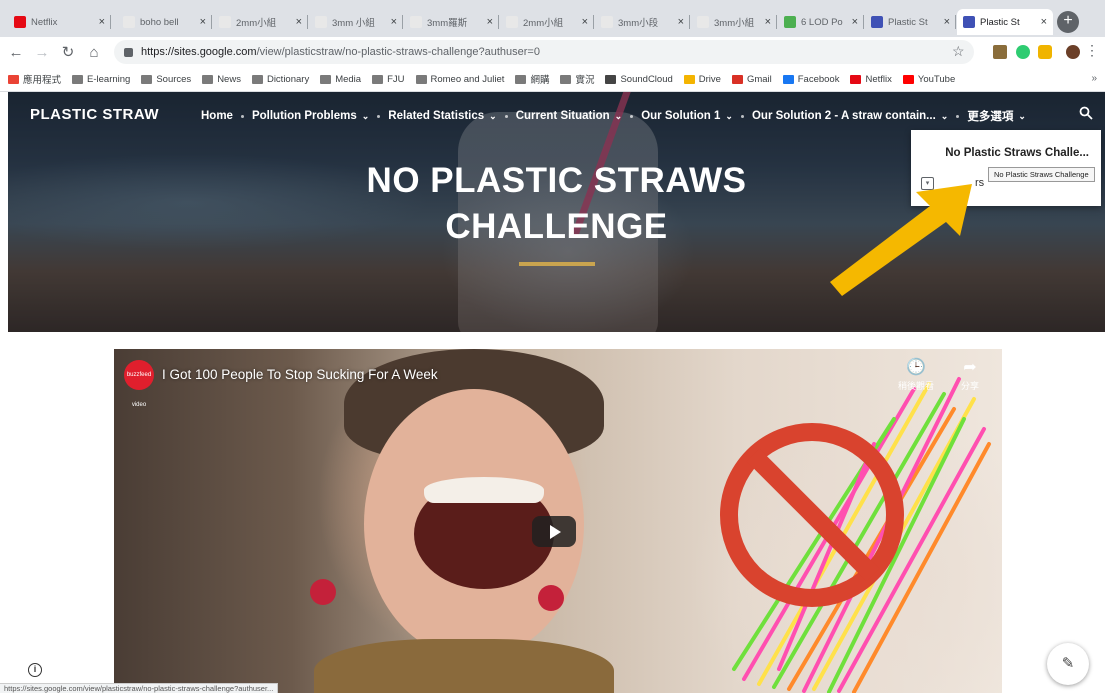 The width and height of the screenshot is (1105, 693). I want to click on bookmark-item: SoundCloud, so click(639, 79).